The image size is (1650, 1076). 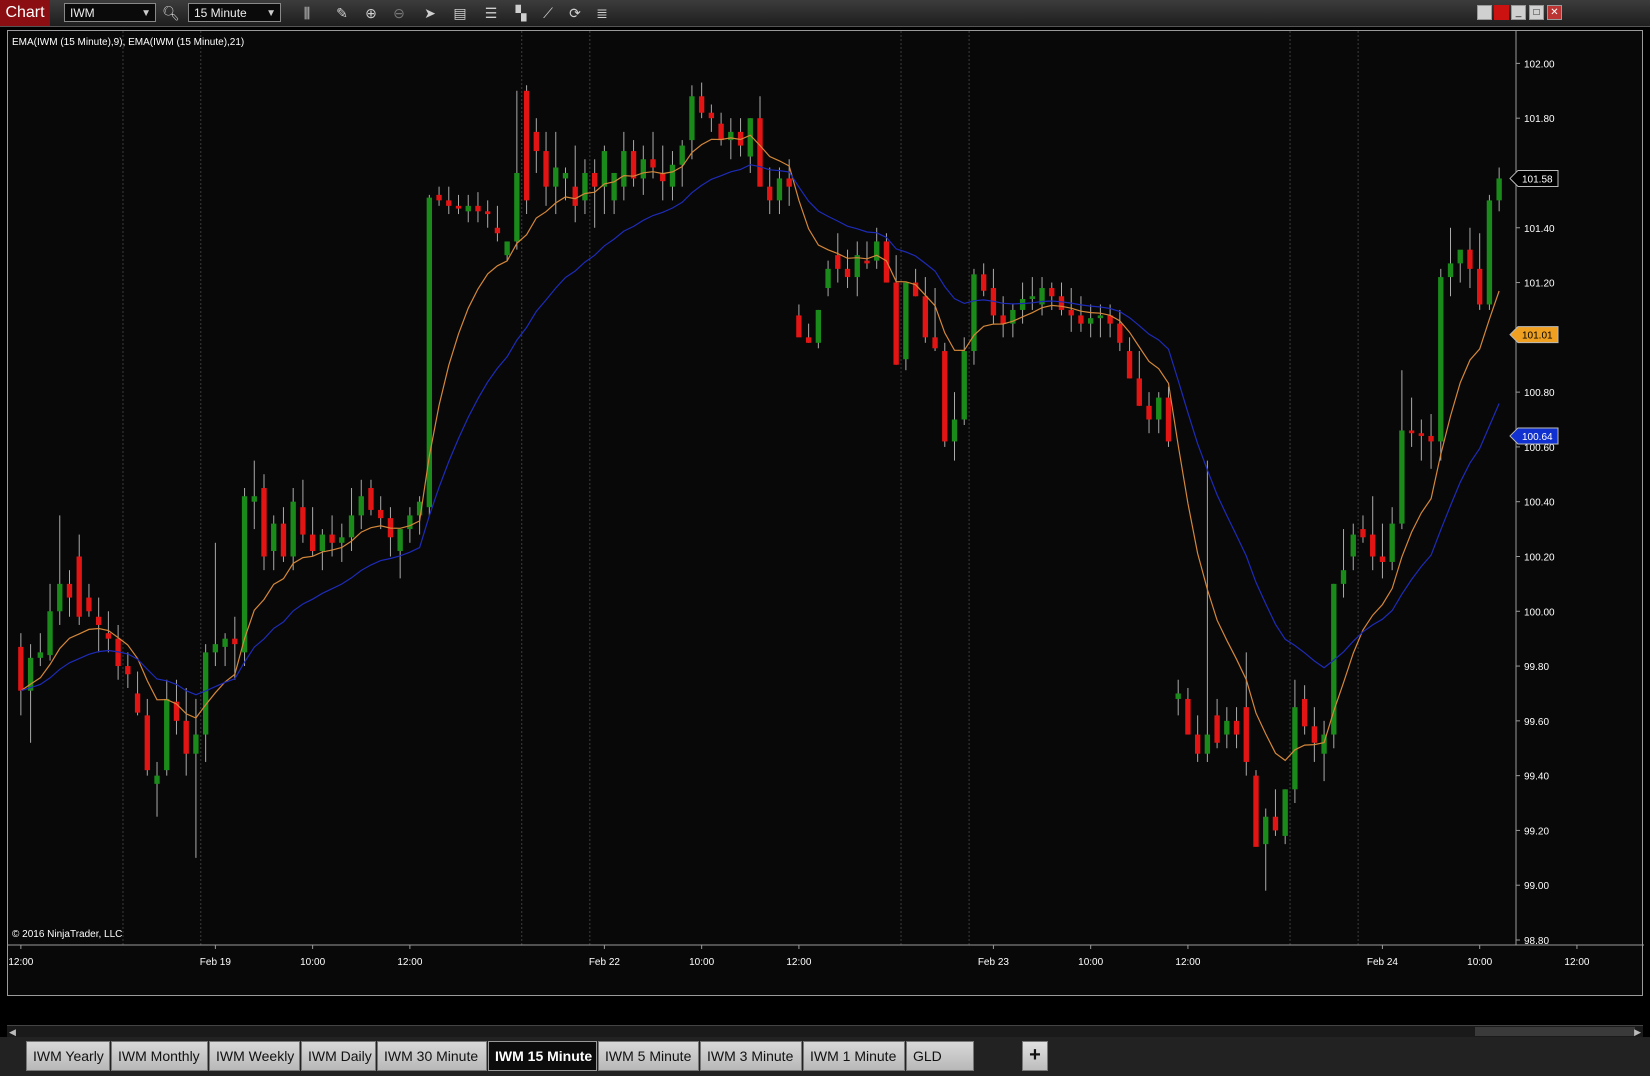 I want to click on add-tab-button: +, so click(x=1035, y=1056).